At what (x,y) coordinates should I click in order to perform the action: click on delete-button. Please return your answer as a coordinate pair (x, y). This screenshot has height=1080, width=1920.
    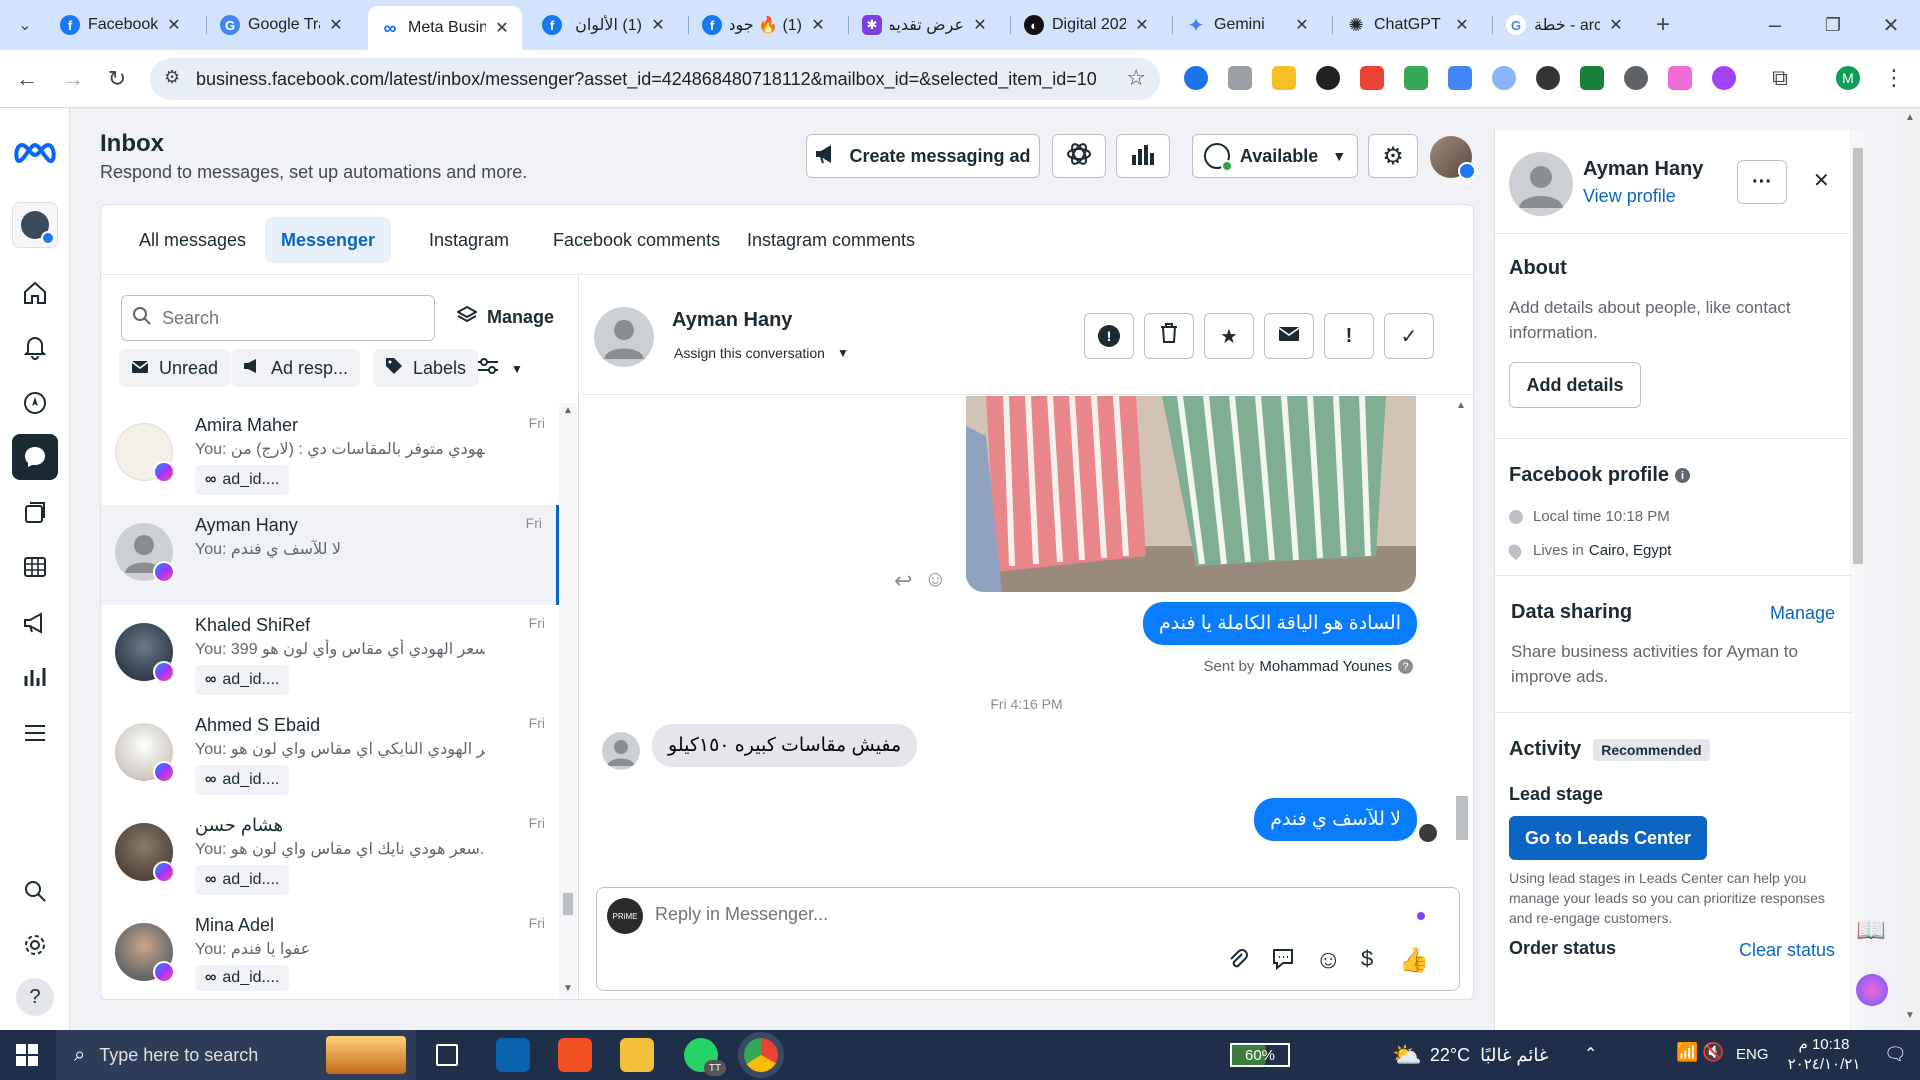
    Looking at the image, I should click on (1169, 336).